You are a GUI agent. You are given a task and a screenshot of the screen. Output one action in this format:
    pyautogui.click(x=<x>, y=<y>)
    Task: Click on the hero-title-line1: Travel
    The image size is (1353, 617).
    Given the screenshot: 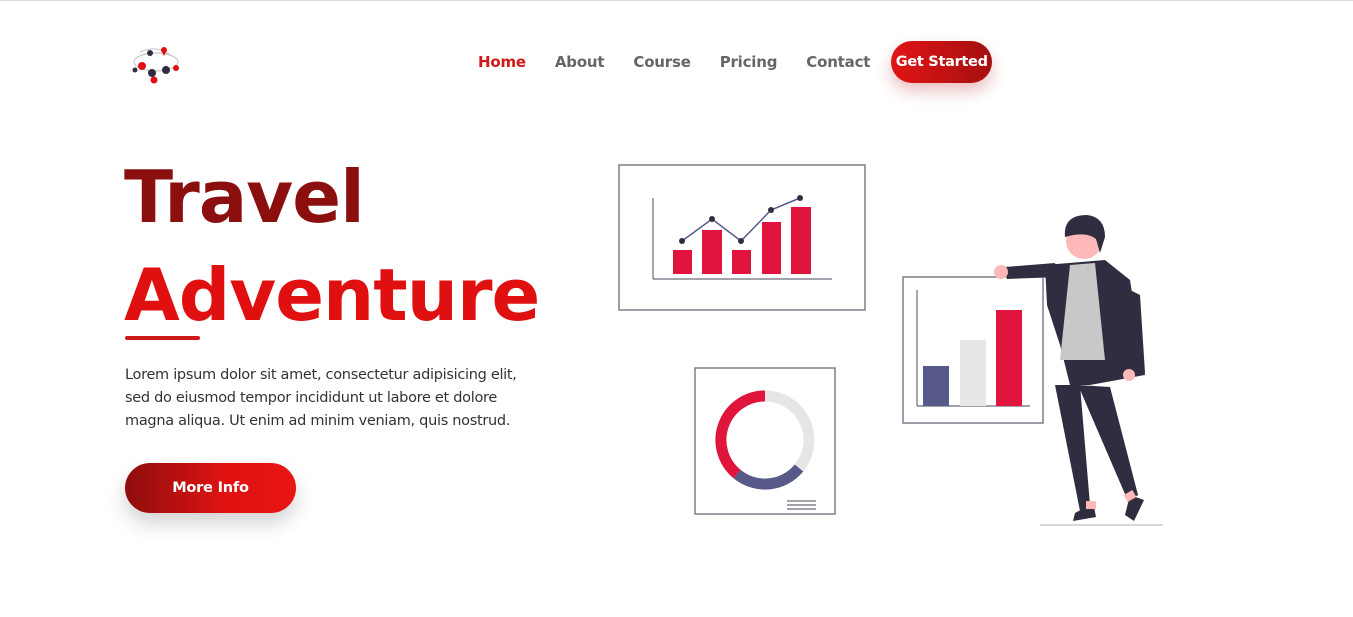 What is the action you would take?
    pyautogui.click(x=244, y=197)
    